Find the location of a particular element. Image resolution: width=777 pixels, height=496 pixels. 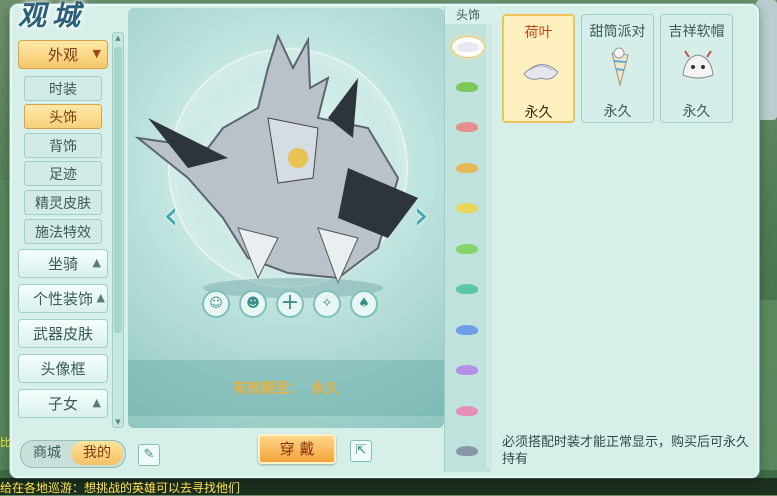

pet-icon: ☻ is located at coordinates (253, 304).